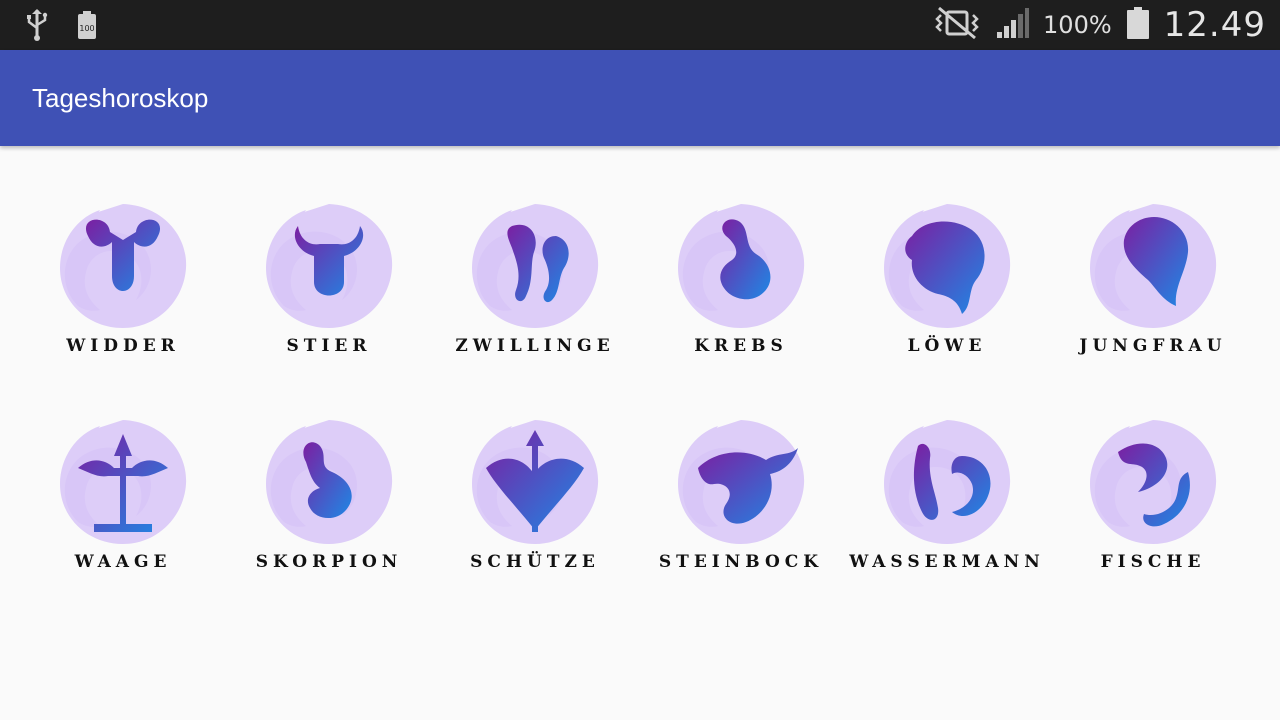  I want to click on signal-icon, so click(1012, 25).